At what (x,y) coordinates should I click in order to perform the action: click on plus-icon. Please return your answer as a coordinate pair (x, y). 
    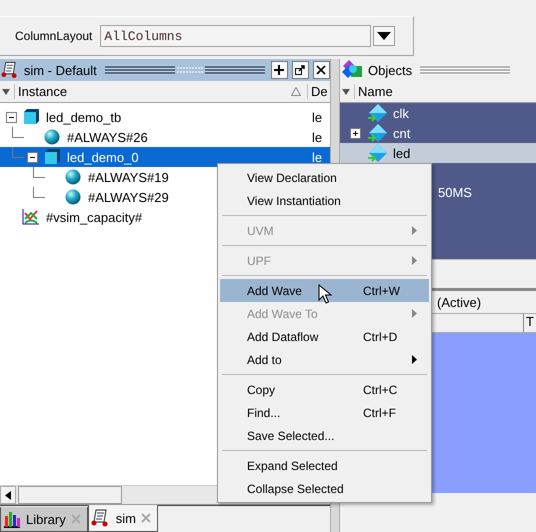
    Looking at the image, I should click on (279, 70).